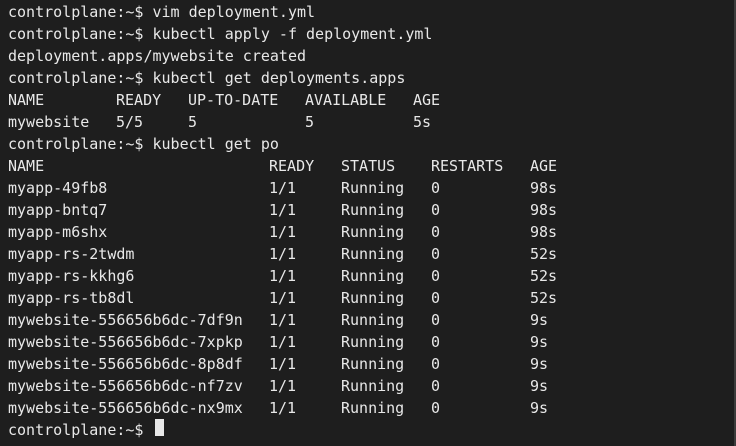  Describe the element at coordinates (368, 430) in the screenshot. I see `terminal-line: controlplane:~$` at that location.